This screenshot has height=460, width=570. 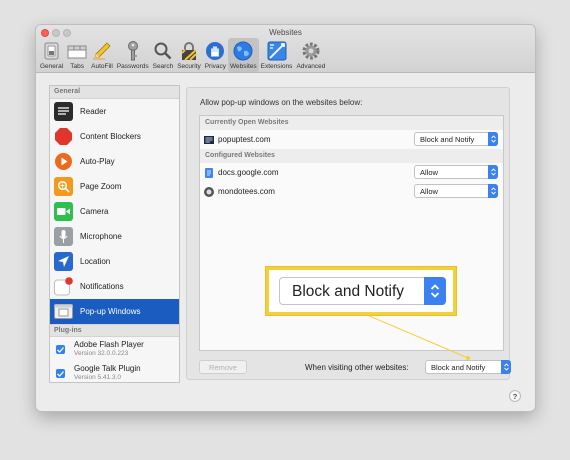 I want to click on sidebar-item-reader: Reader, so click(x=114, y=111).